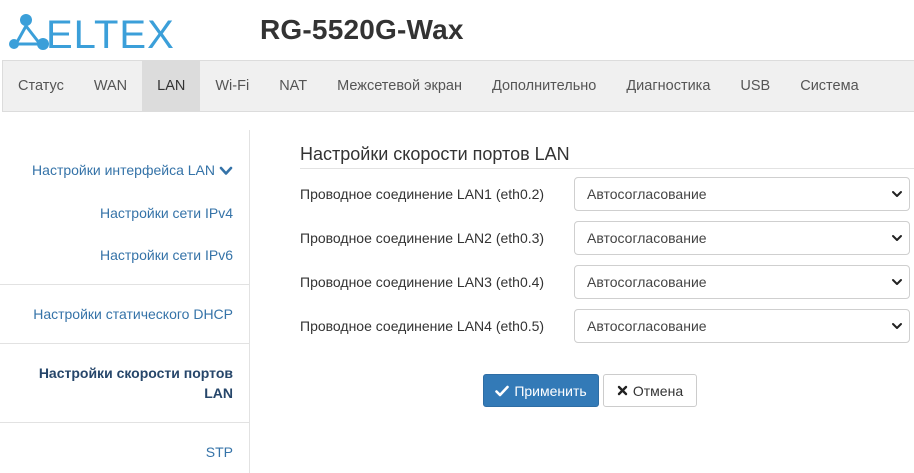 The height and width of the screenshot is (473, 914). What do you see at coordinates (135, 373) in the screenshot?
I see `sidebar-item-label: Настройки скорости портов` at bounding box center [135, 373].